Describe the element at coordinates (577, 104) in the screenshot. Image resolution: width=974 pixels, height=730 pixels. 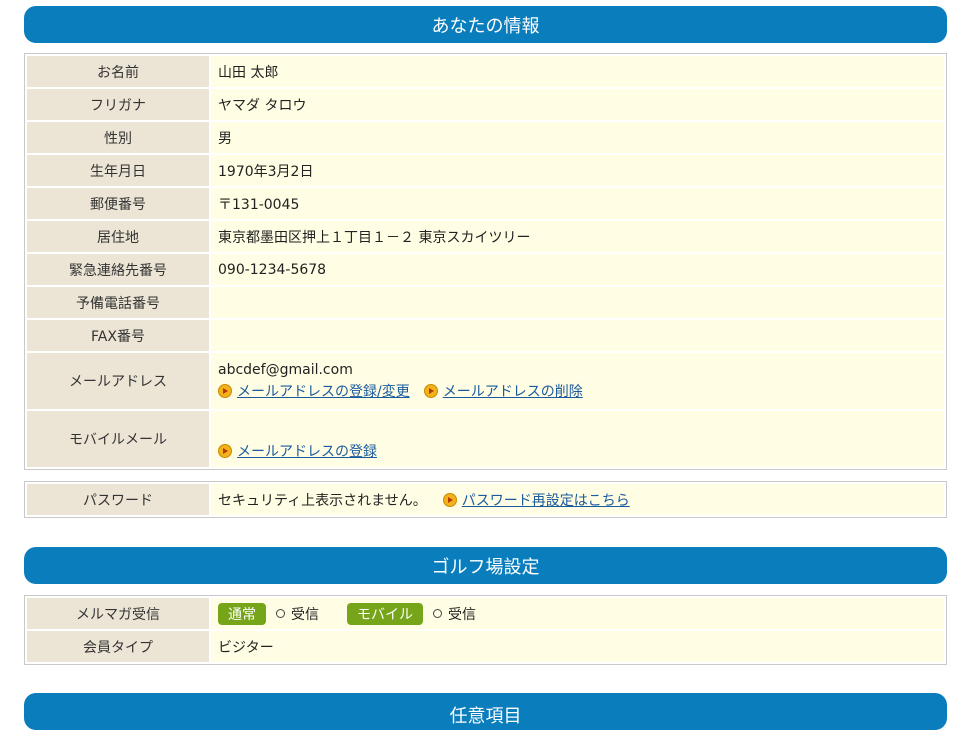
I see `field-value: ヤマダ タロウ` at that location.